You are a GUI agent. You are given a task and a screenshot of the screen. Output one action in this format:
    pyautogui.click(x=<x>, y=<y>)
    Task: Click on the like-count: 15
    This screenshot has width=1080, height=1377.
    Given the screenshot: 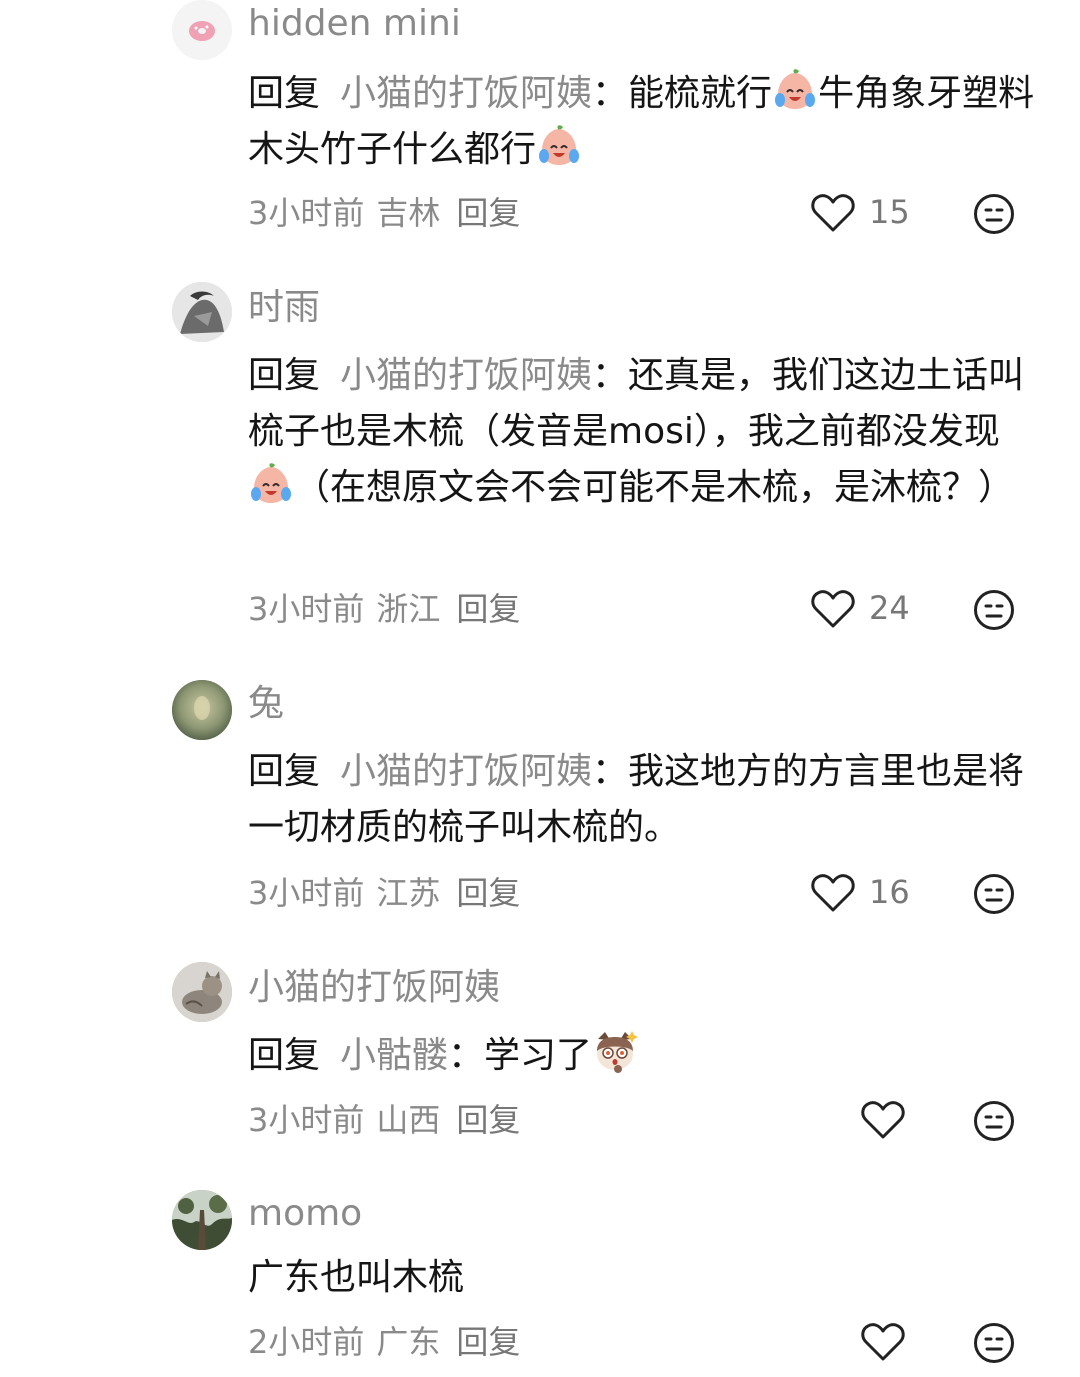 What is the action you would take?
    pyautogui.click(x=889, y=212)
    